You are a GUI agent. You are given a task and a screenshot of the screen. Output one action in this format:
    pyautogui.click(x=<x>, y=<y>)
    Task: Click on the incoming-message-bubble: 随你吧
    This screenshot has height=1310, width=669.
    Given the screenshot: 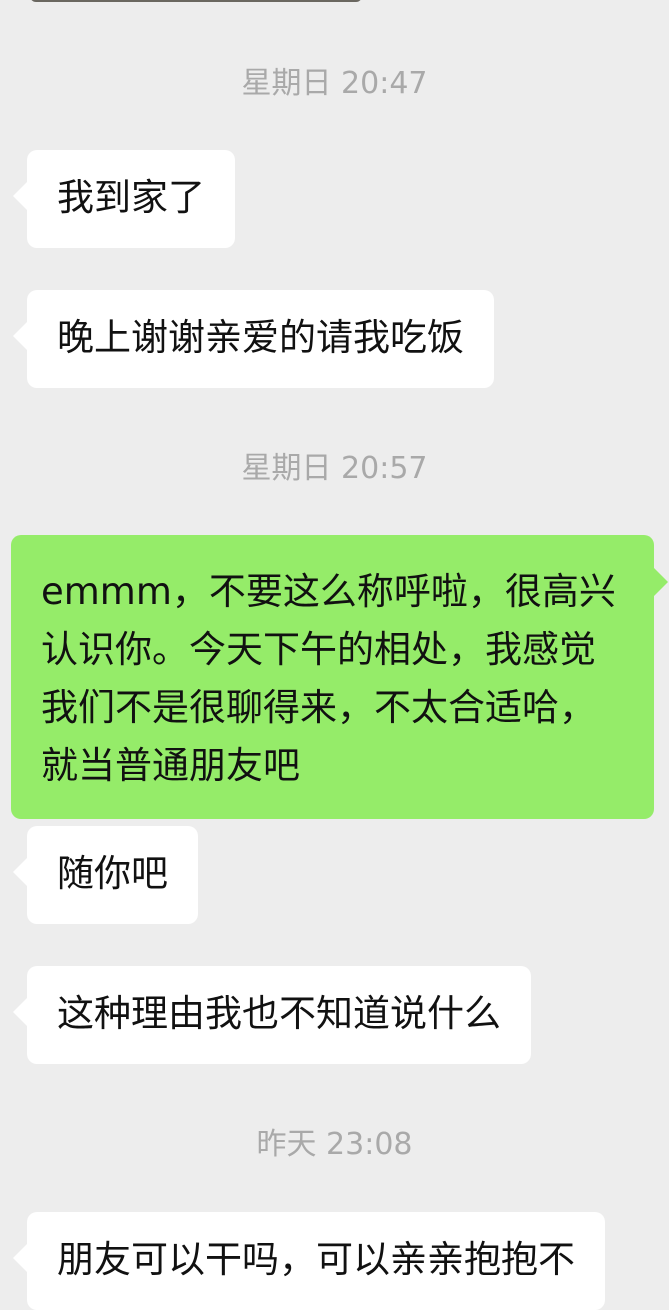 What is the action you would take?
    pyautogui.click(x=105, y=875)
    